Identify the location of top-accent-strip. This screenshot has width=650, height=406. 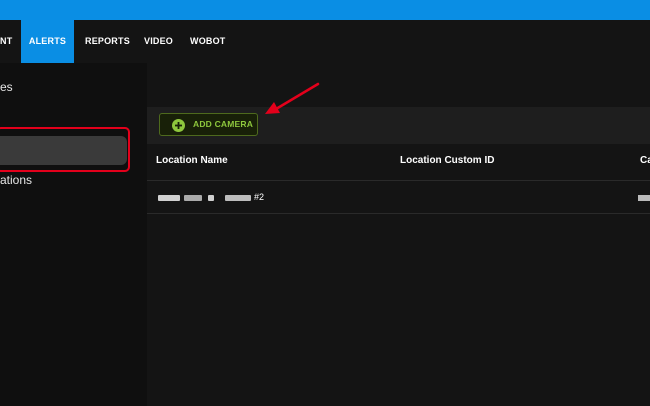
(325, 10).